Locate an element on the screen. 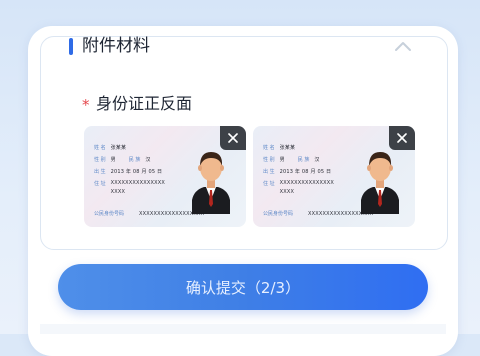  field-label-id-card: 身份证正反面 is located at coordinates (144, 103).